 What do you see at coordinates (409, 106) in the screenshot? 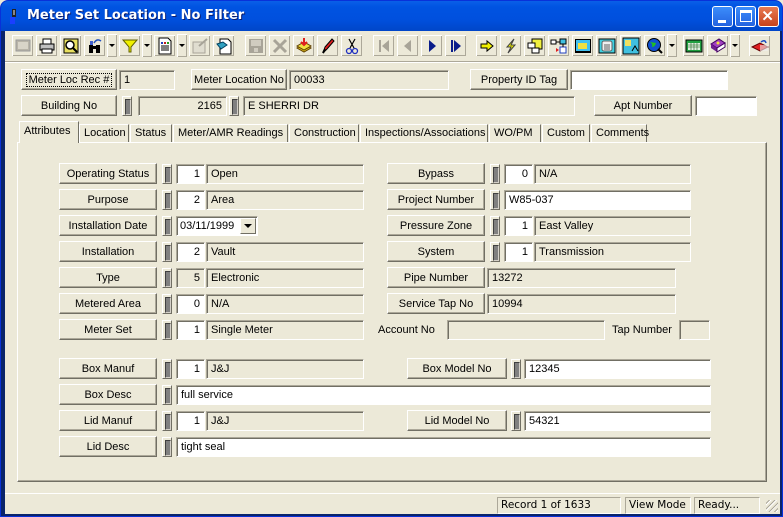
I see `street-field: E SHERRI DR` at bounding box center [409, 106].